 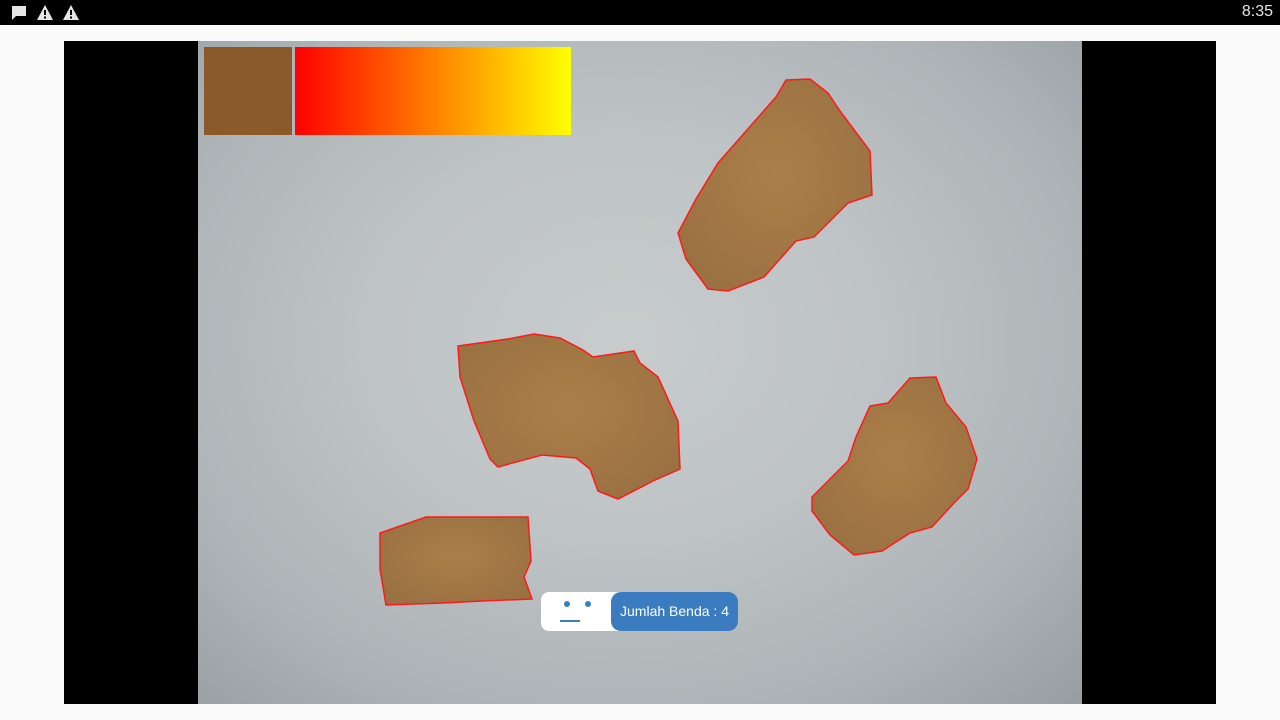 I want to click on counter-face-panel, so click(x=581, y=611).